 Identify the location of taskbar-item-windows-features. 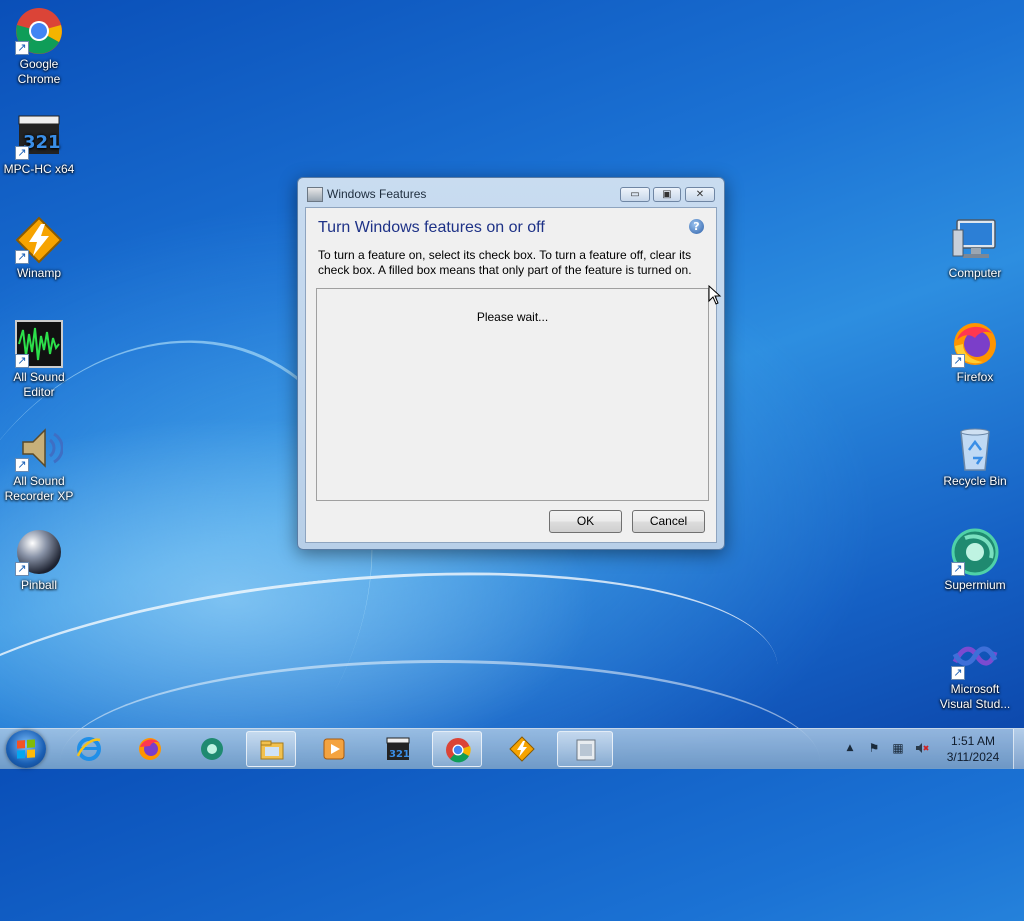
(585, 749).